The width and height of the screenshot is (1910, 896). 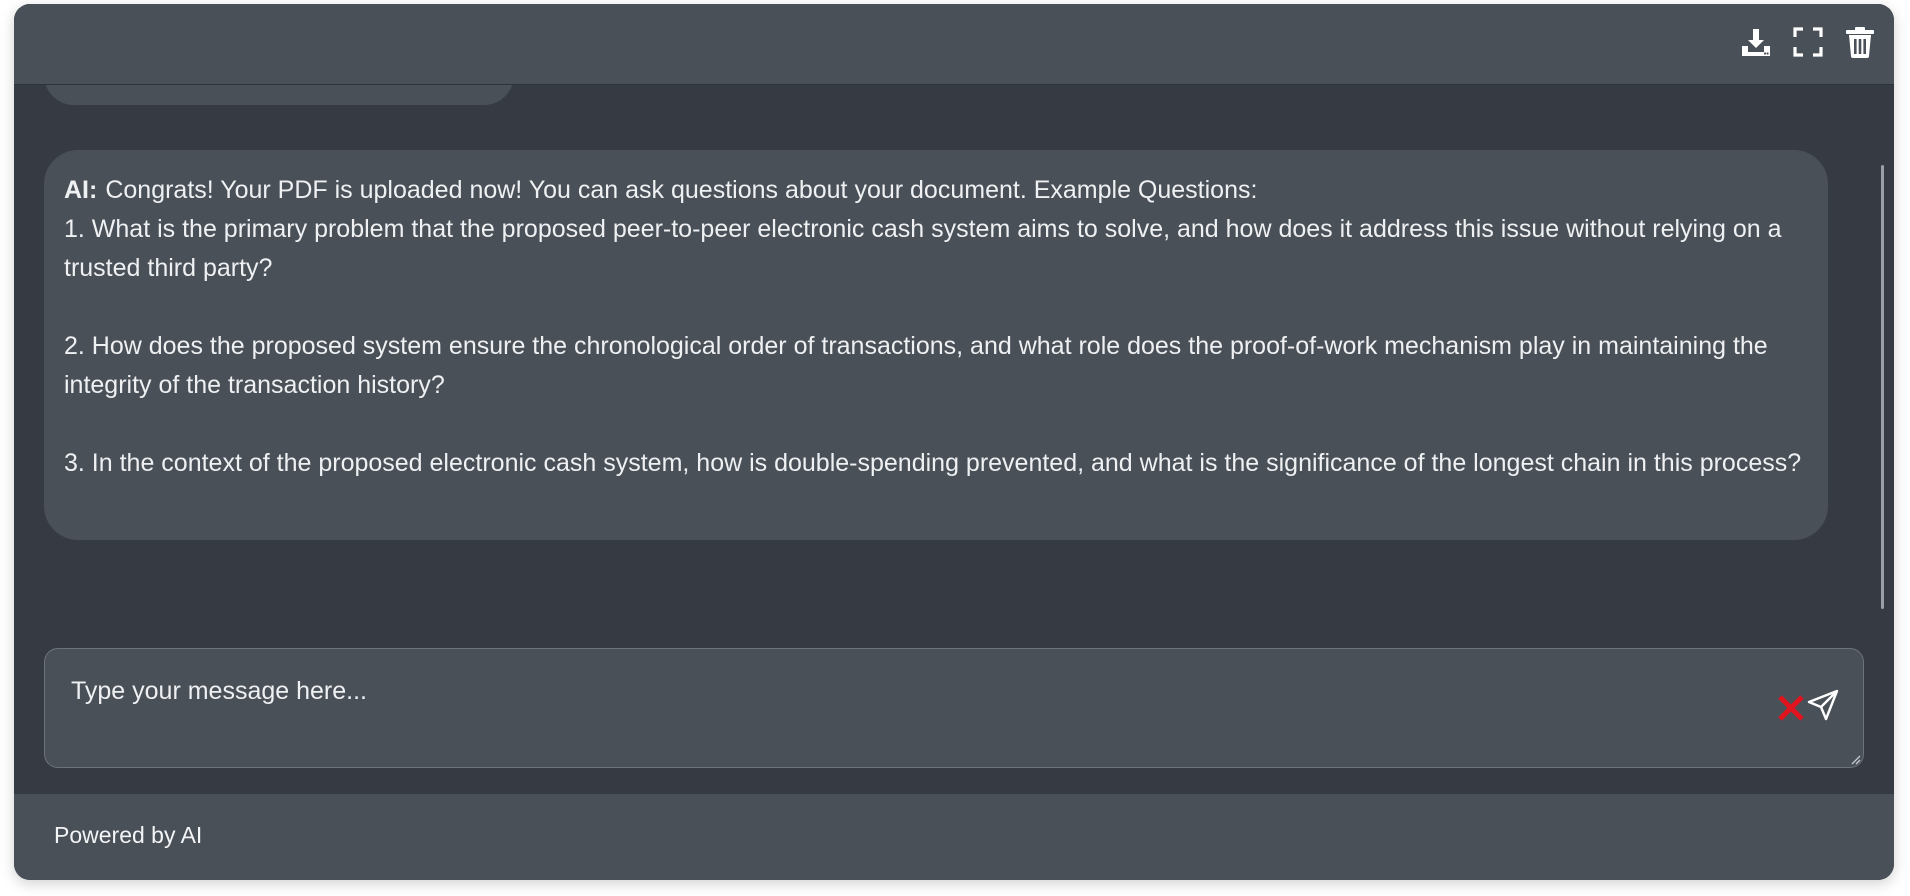 I want to click on message-composer, so click(x=954, y=708).